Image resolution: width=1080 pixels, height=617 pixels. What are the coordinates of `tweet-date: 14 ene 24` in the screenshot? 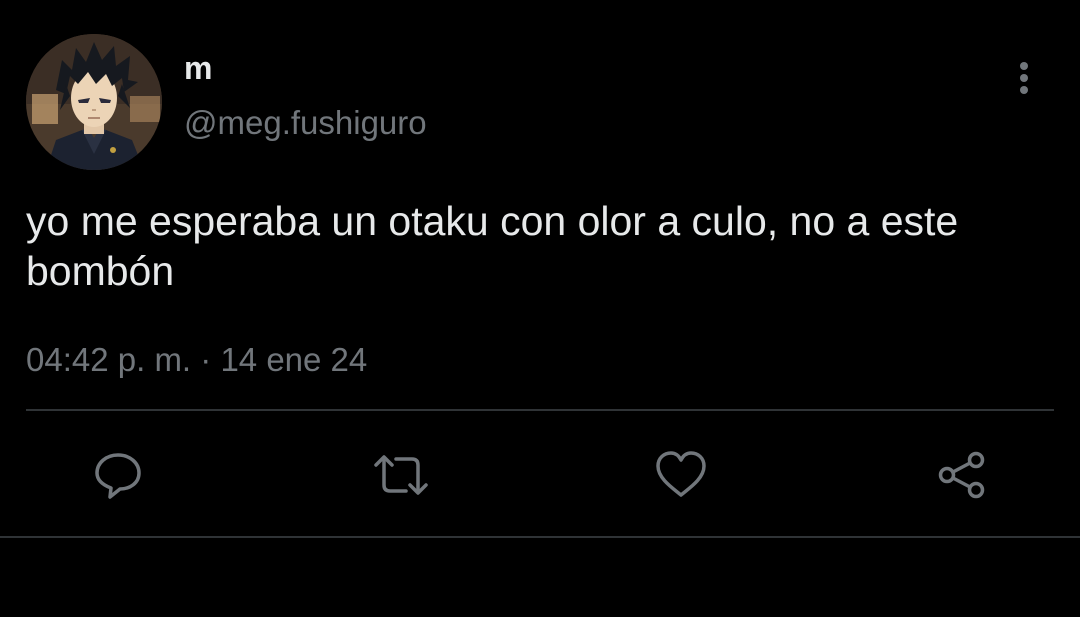 It's located at (294, 359).